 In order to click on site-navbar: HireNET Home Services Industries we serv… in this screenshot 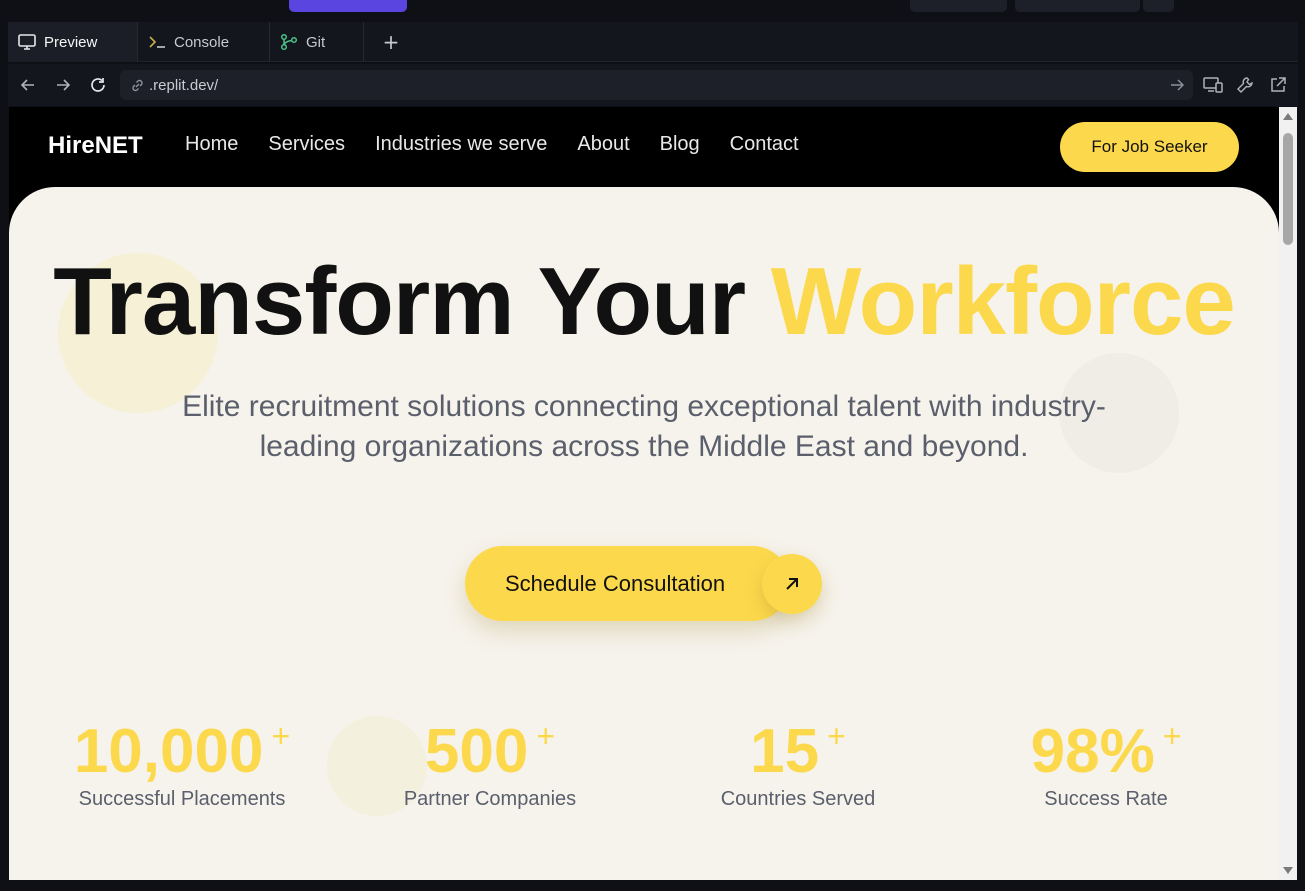, I will do `click(644, 147)`.